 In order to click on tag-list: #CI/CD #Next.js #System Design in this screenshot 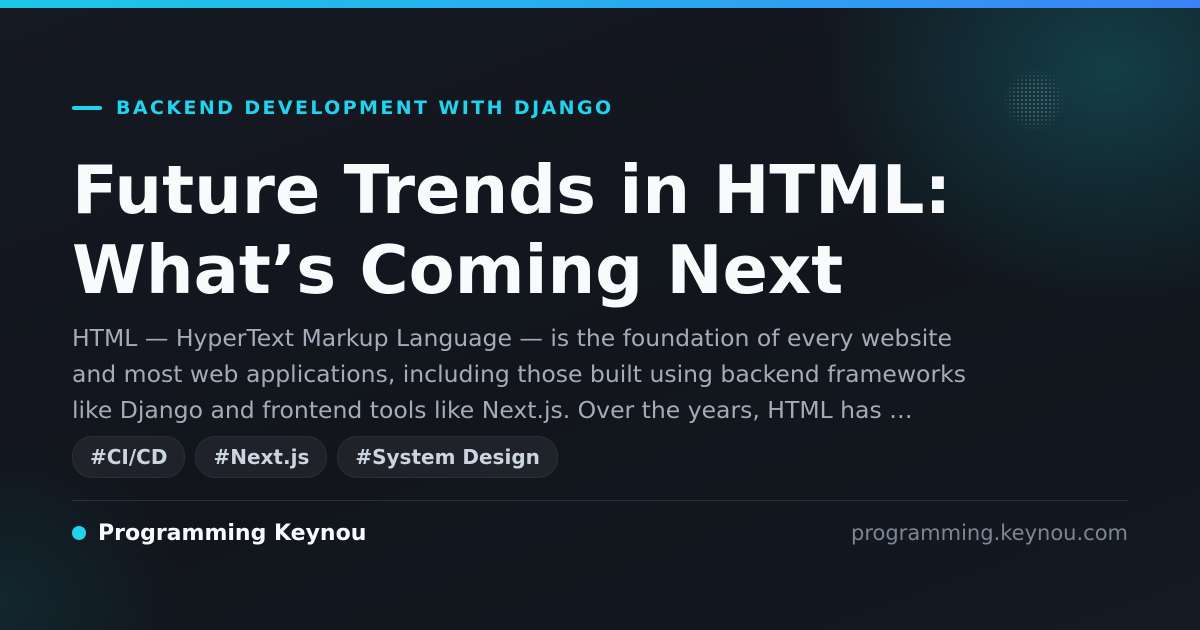, I will do `click(315, 457)`.